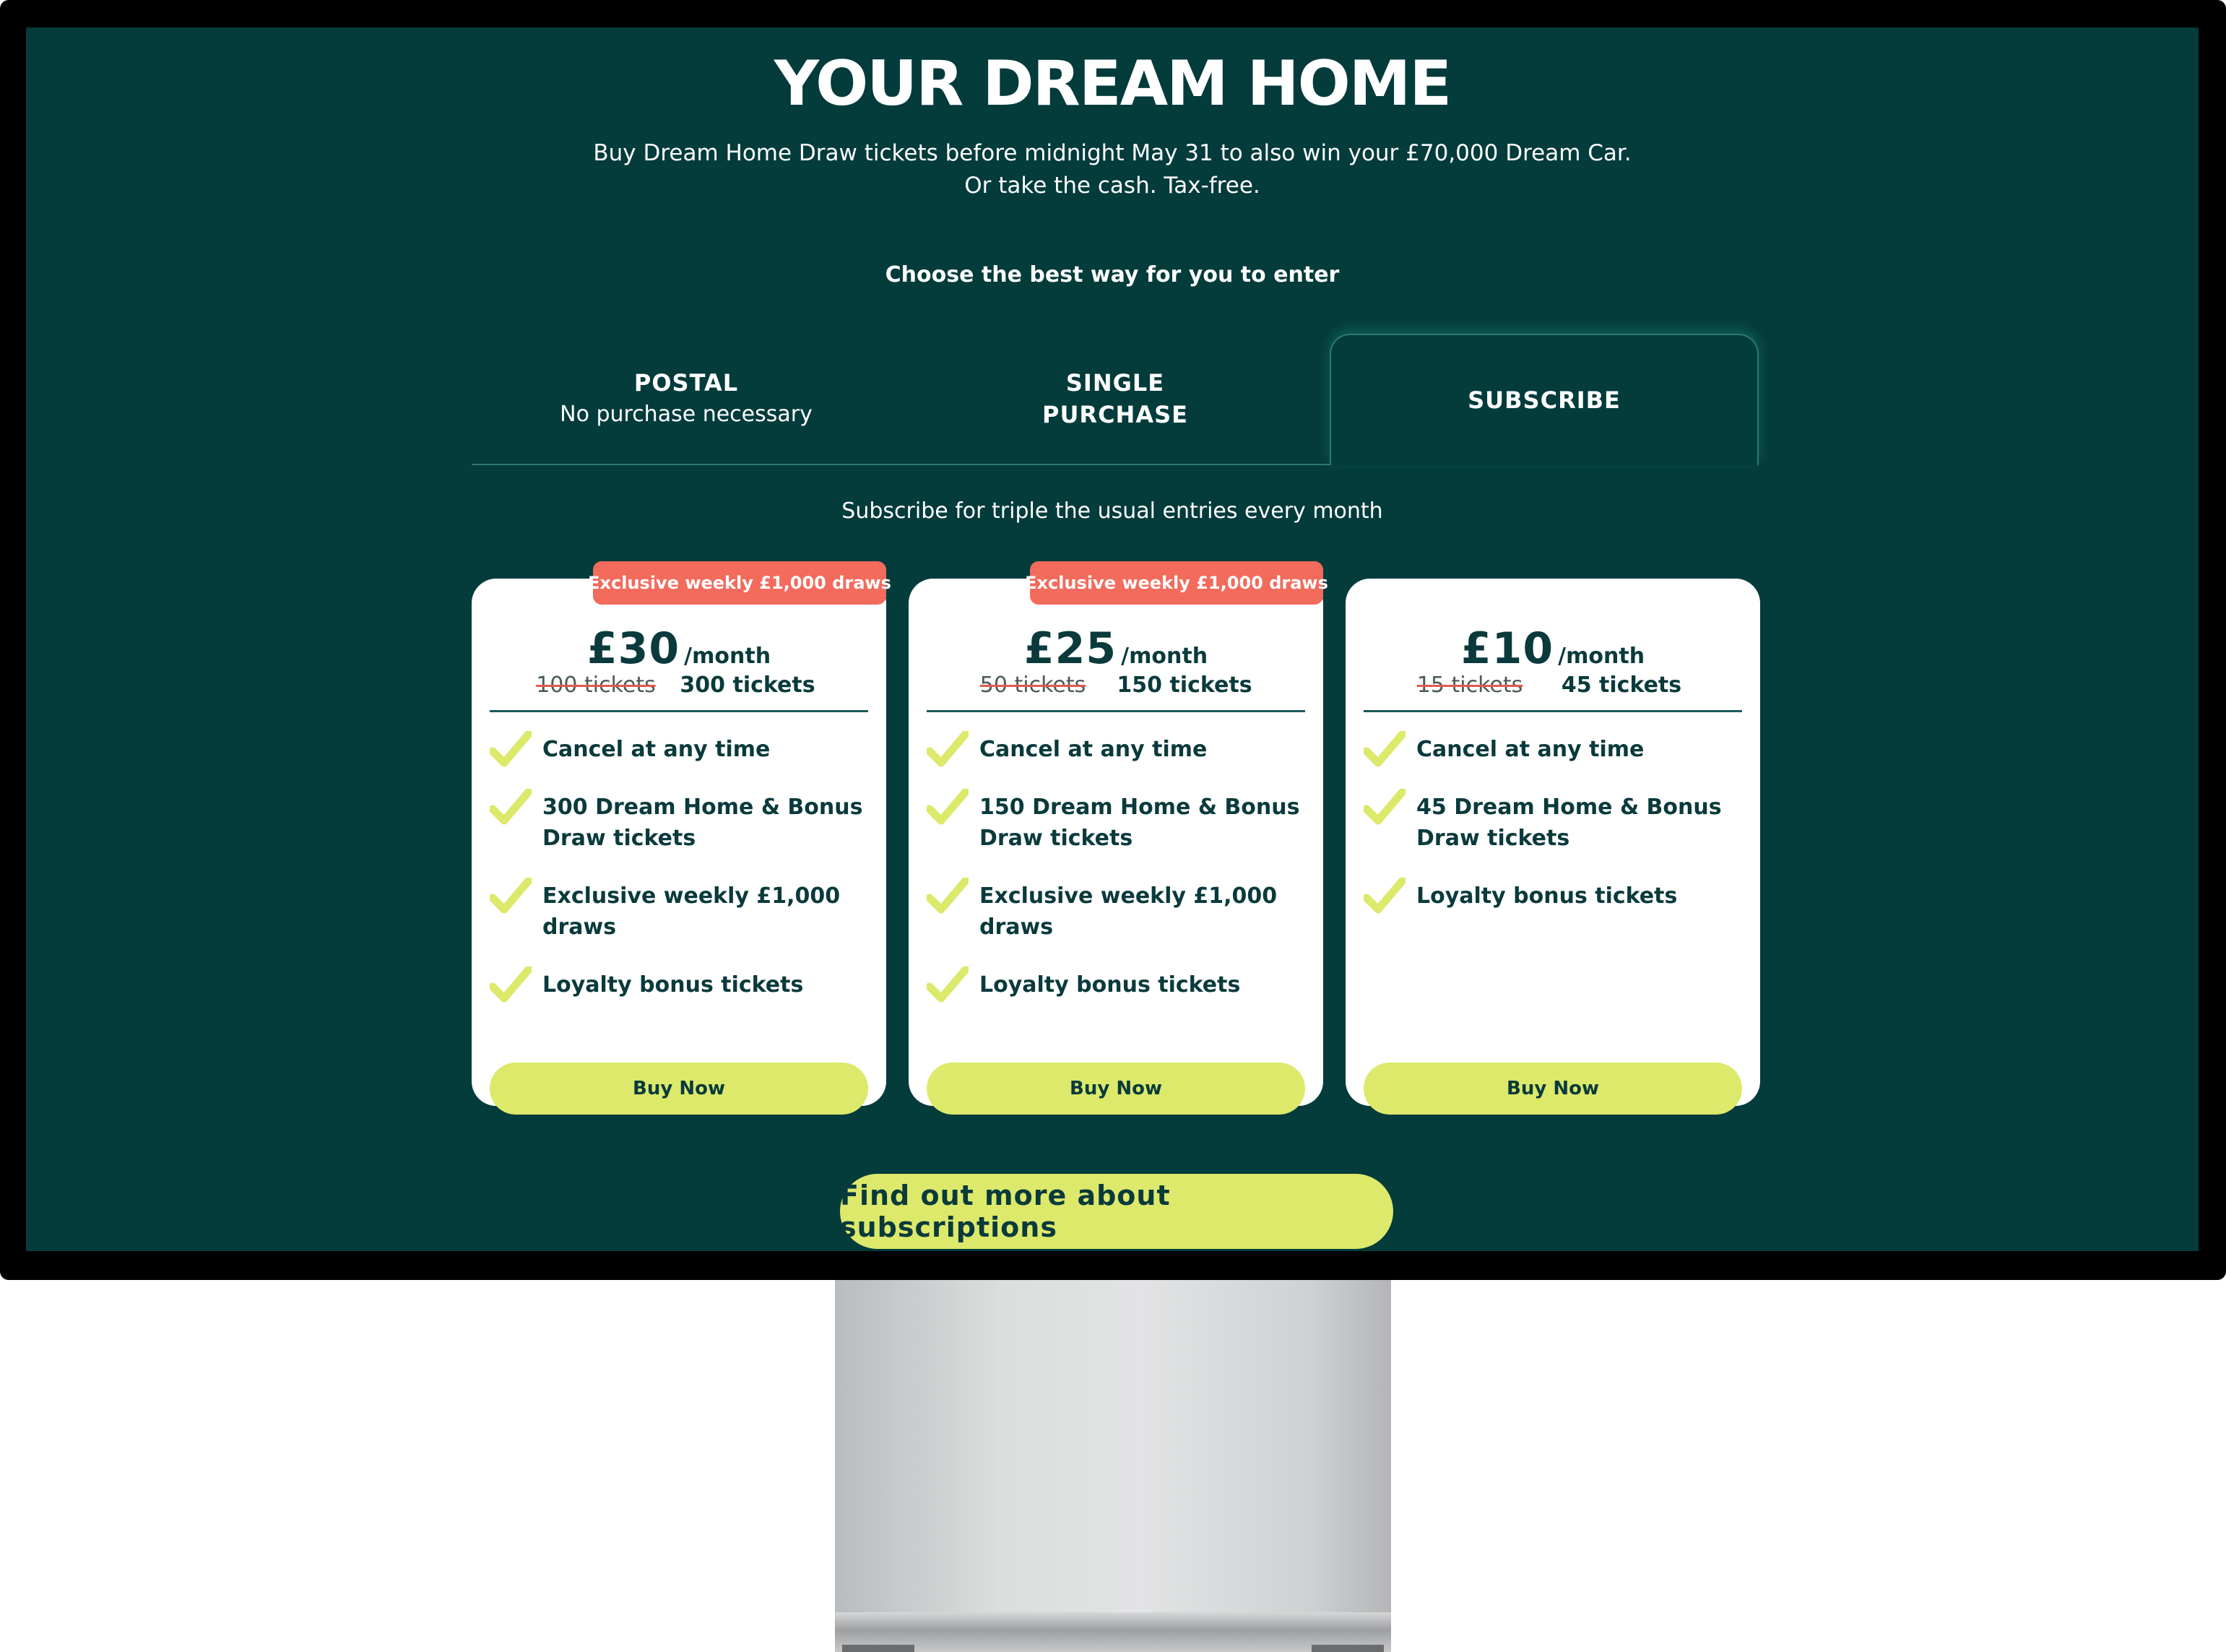 The width and height of the screenshot is (2226, 1652). I want to click on monitor-stand, so click(1113, 1446).